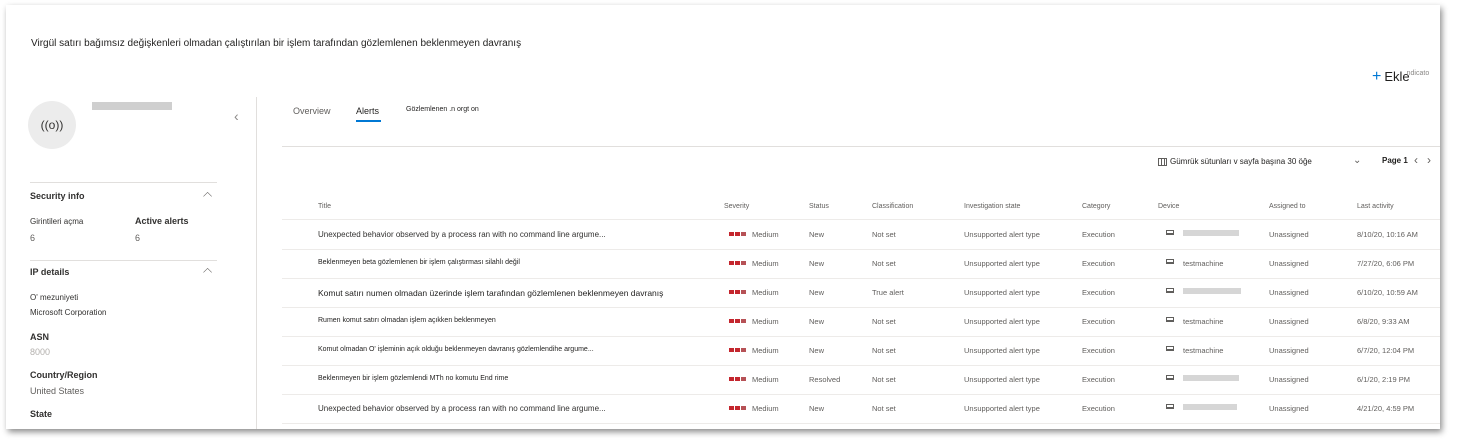 The image size is (1459, 443). What do you see at coordinates (1096, 206) in the screenshot?
I see `col-category: Category` at bounding box center [1096, 206].